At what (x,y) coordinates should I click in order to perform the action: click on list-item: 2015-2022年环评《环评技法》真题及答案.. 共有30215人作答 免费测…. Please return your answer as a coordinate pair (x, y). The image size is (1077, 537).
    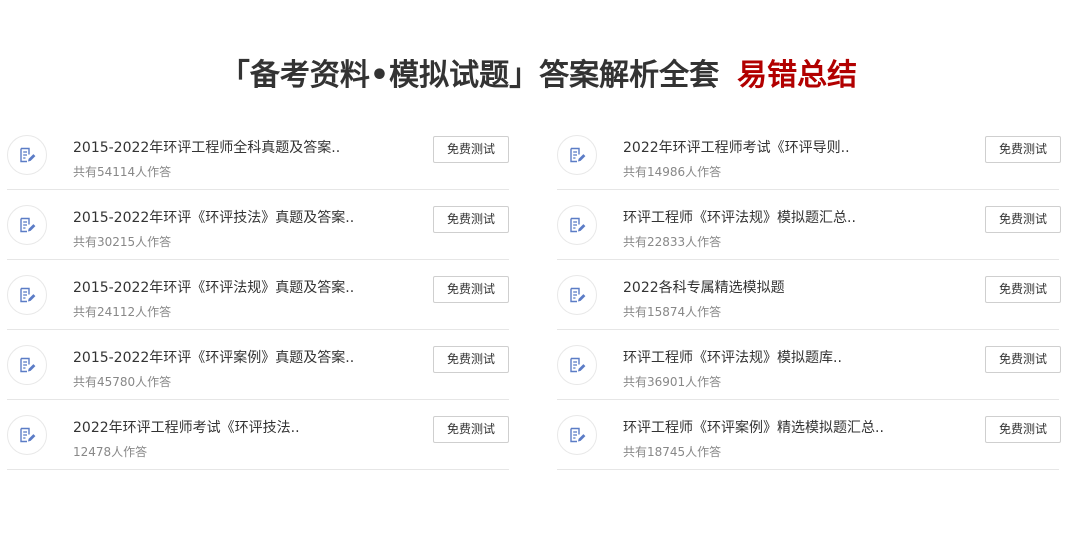
    Looking at the image, I should click on (258, 225).